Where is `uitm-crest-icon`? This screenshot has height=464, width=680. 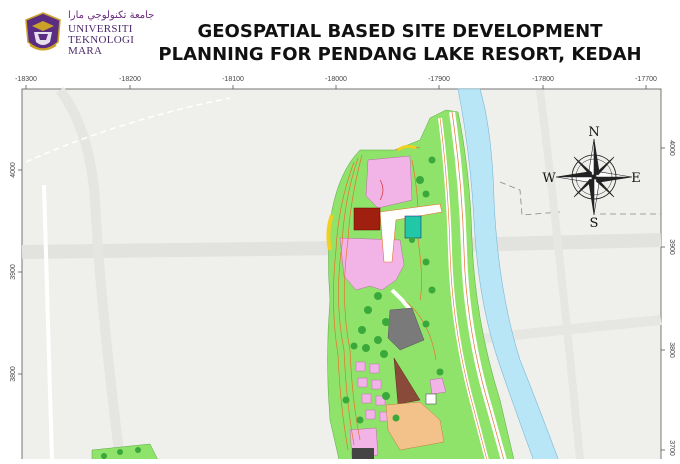
uitm-crest-icon is located at coordinates (43, 31).